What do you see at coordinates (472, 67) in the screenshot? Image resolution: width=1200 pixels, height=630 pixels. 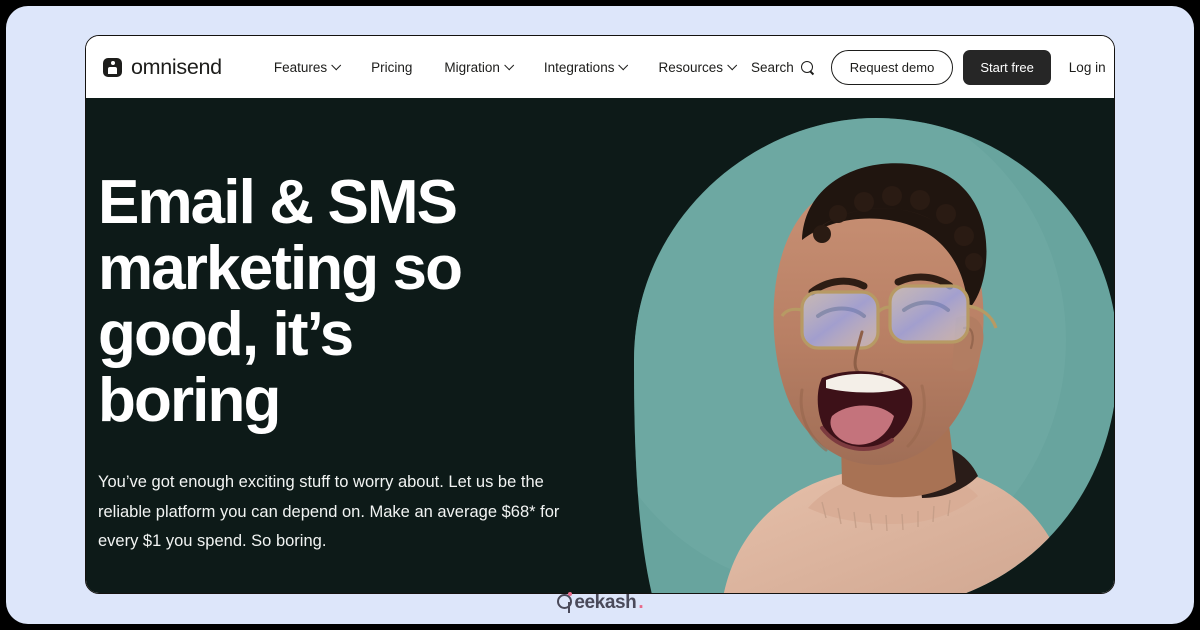 I see `nav-item-label: Migration` at bounding box center [472, 67].